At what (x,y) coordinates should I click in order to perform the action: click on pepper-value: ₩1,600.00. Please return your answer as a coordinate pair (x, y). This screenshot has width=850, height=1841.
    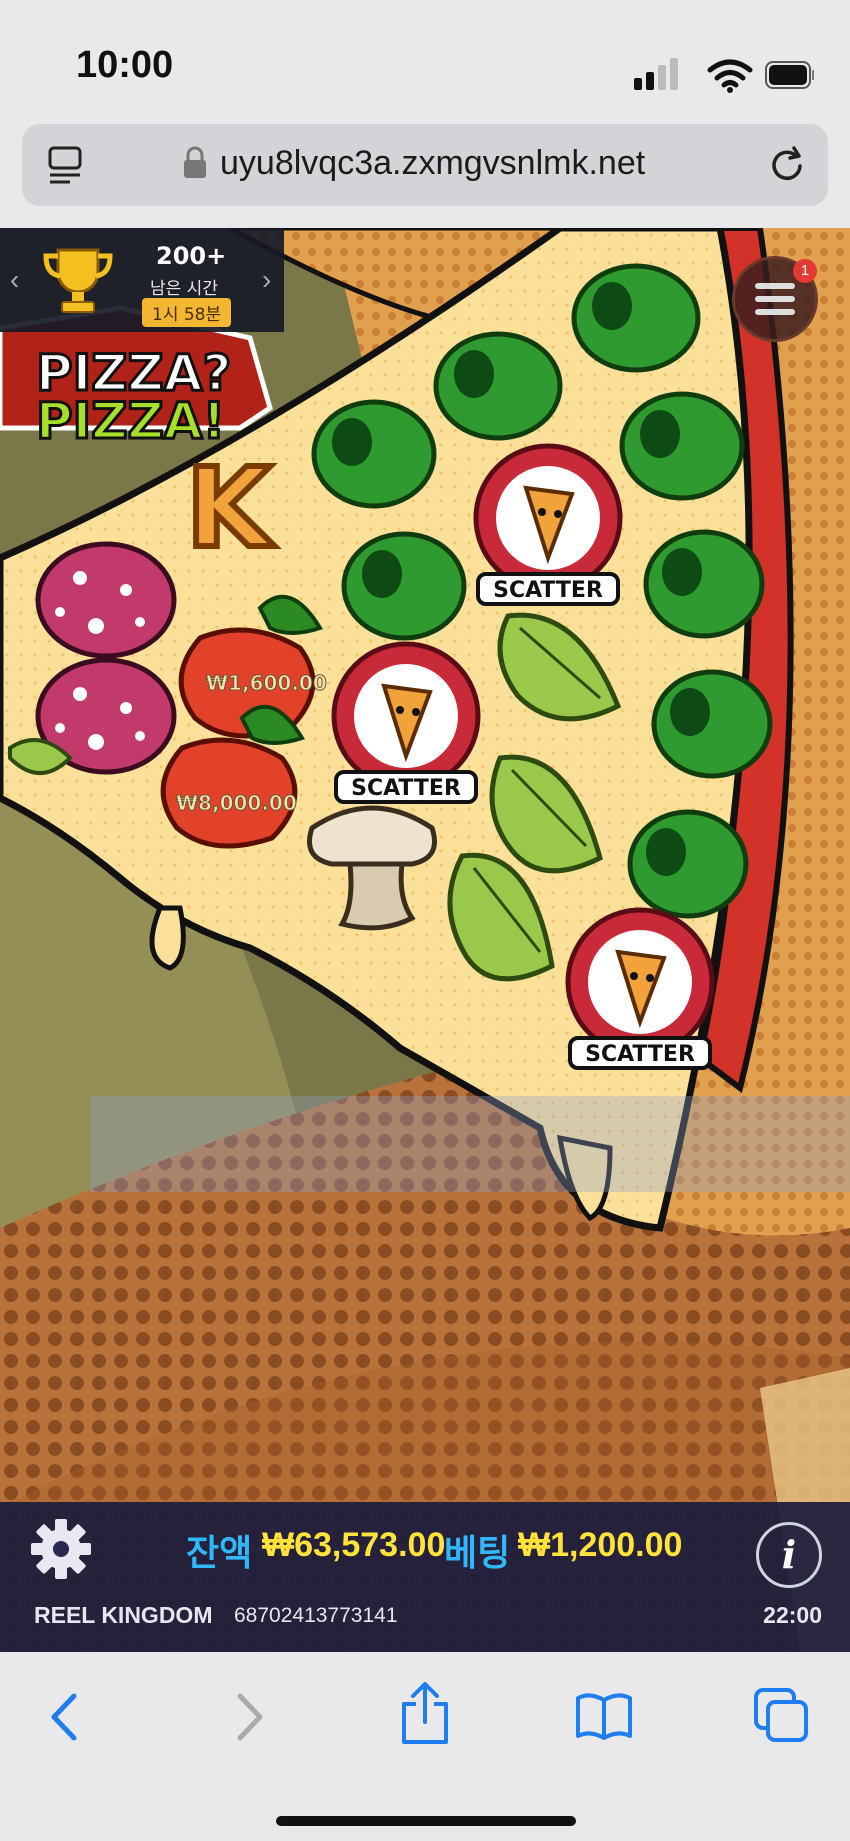
    Looking at the image, I should click on (266, 683).